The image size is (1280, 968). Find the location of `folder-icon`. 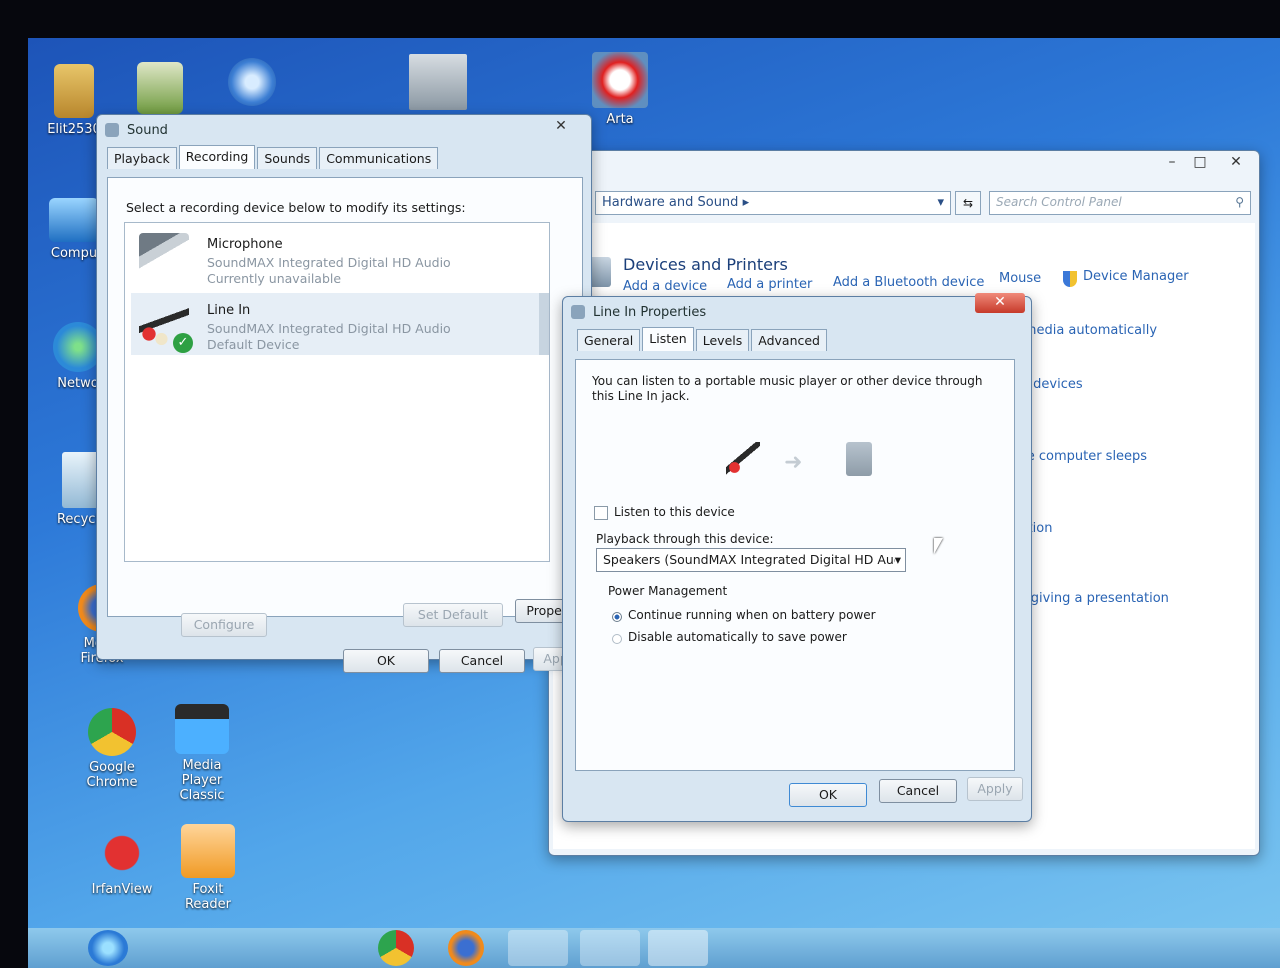

folder-icon is located at coordinates (74, 91).